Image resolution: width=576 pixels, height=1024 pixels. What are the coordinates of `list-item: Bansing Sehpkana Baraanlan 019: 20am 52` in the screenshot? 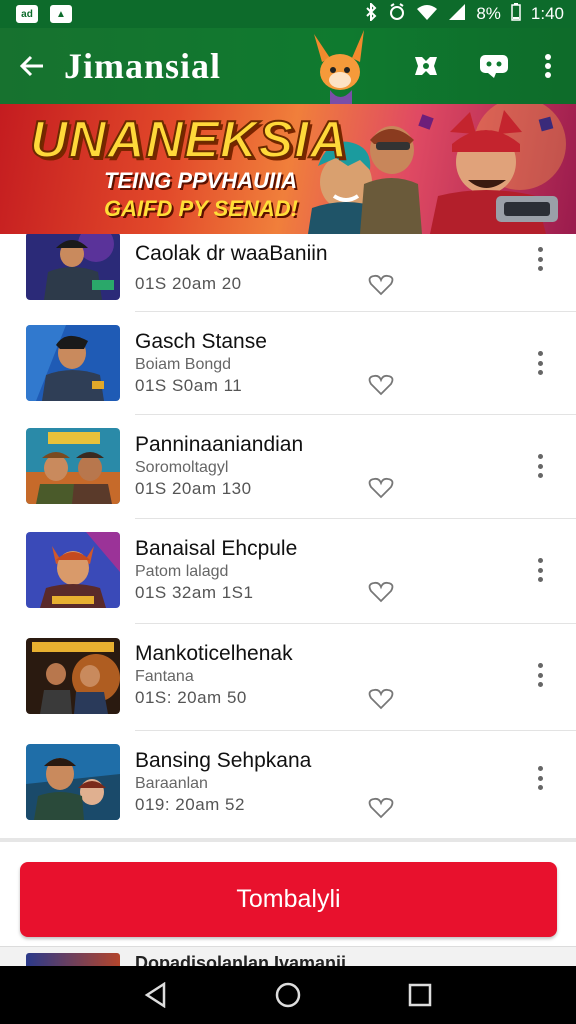 It's located at (288, 784).